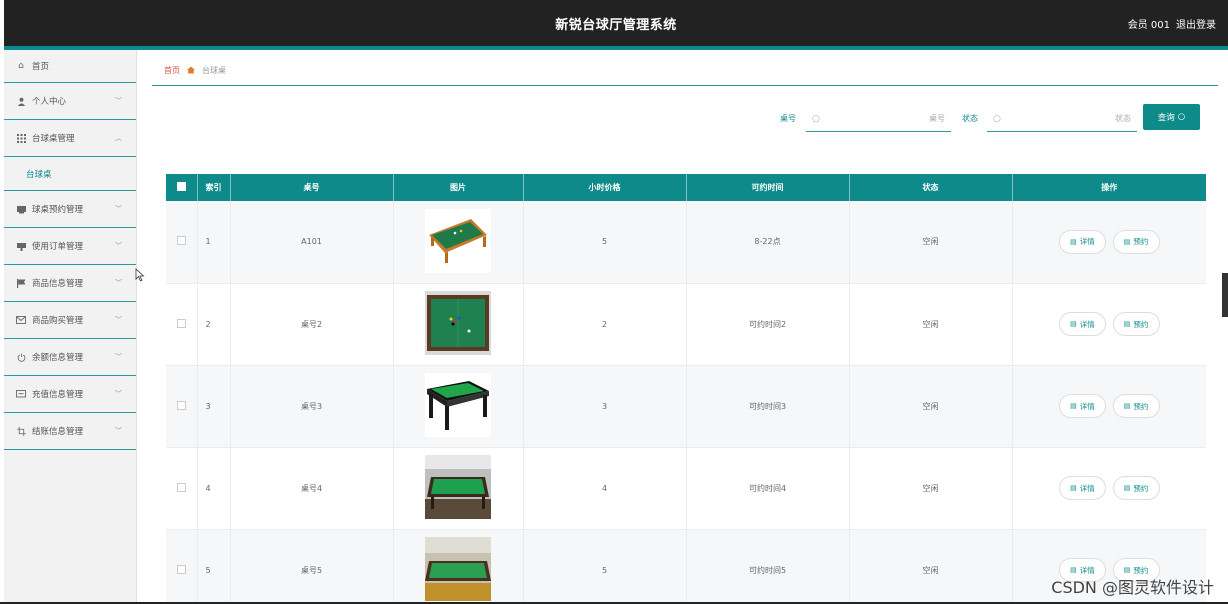 This screenshot has width=1228, height=604. I want to click on sidebar-item-reservation-management: 球桌预约管理 ﹀, so click(70, 209).